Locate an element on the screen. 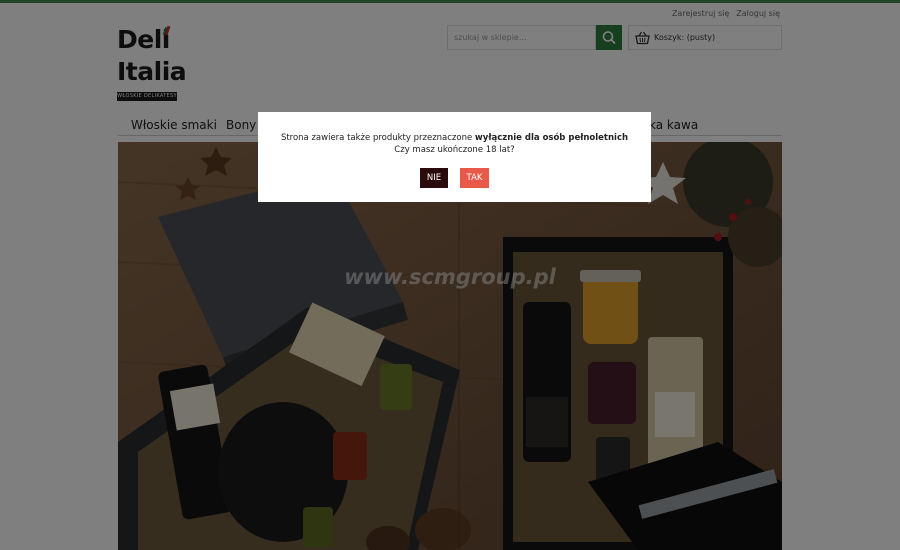 This screenshot has height=550, width=900. age-warning-text-bold: wyłącznie dla osób pełnoletnich is located at coordinates (551, 138).